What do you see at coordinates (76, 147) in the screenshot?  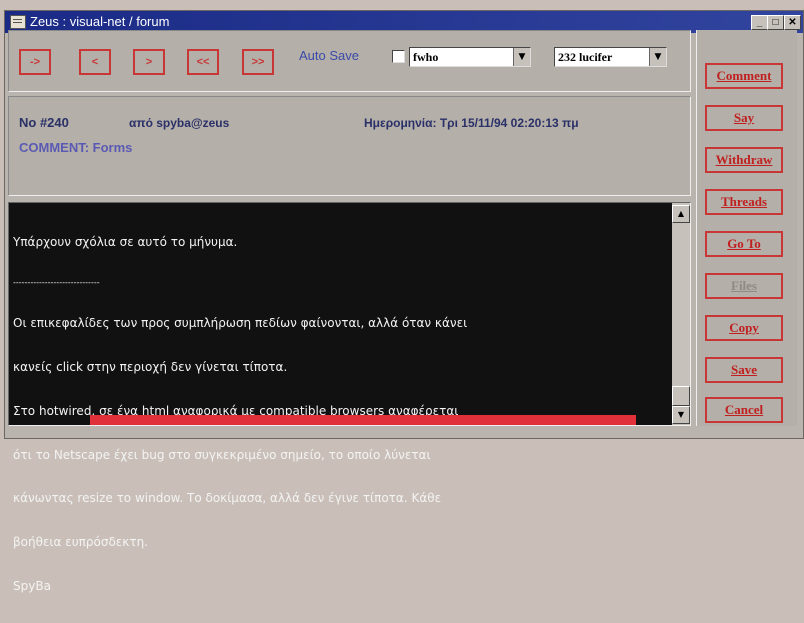 I see `message-subject: COMMENT: Forms` at bounding box center [76, 147].